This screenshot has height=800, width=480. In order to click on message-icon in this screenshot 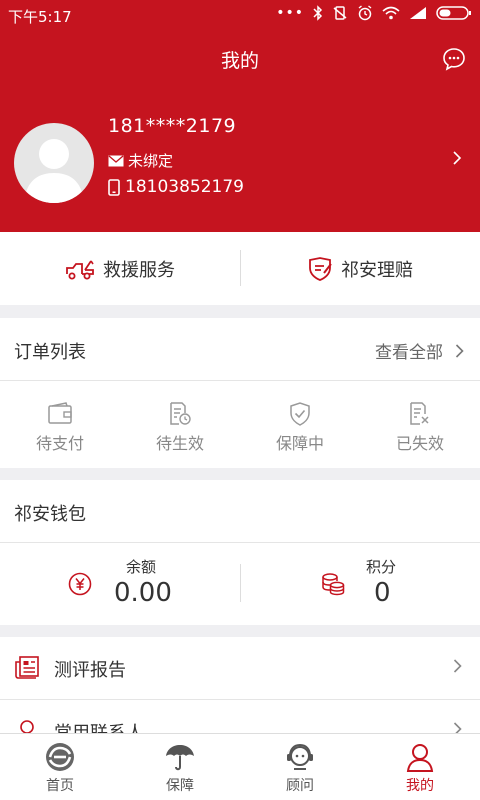, I will do `click(454, 59)`.